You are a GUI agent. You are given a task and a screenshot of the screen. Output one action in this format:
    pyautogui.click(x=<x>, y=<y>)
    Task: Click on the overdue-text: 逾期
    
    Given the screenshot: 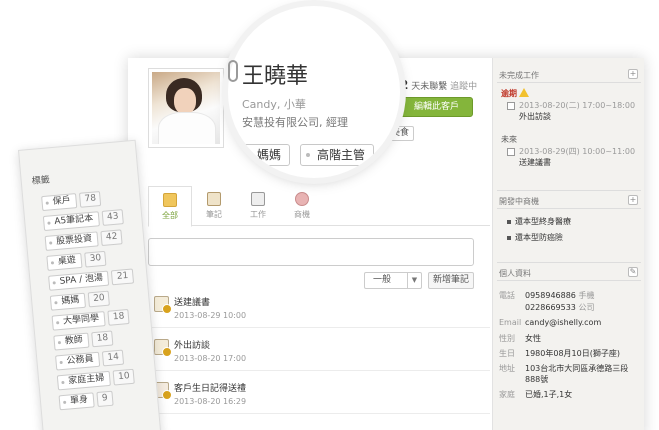 What is the action you would take?
    pyautogui.click(x=509, y=93)
    